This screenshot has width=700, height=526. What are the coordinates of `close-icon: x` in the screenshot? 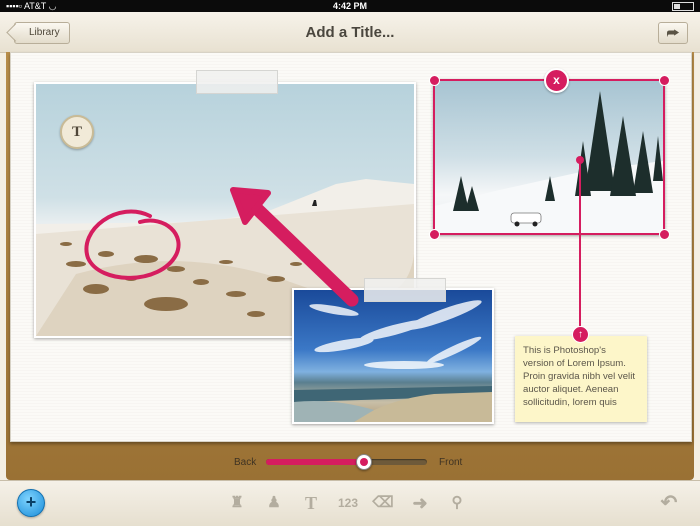 It's located at (556, 80).